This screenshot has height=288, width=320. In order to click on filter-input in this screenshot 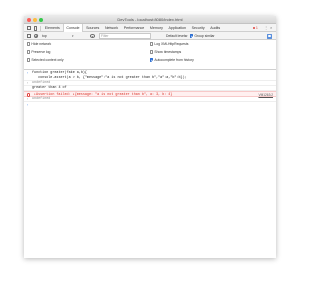, I will do `click(125, 36)`.